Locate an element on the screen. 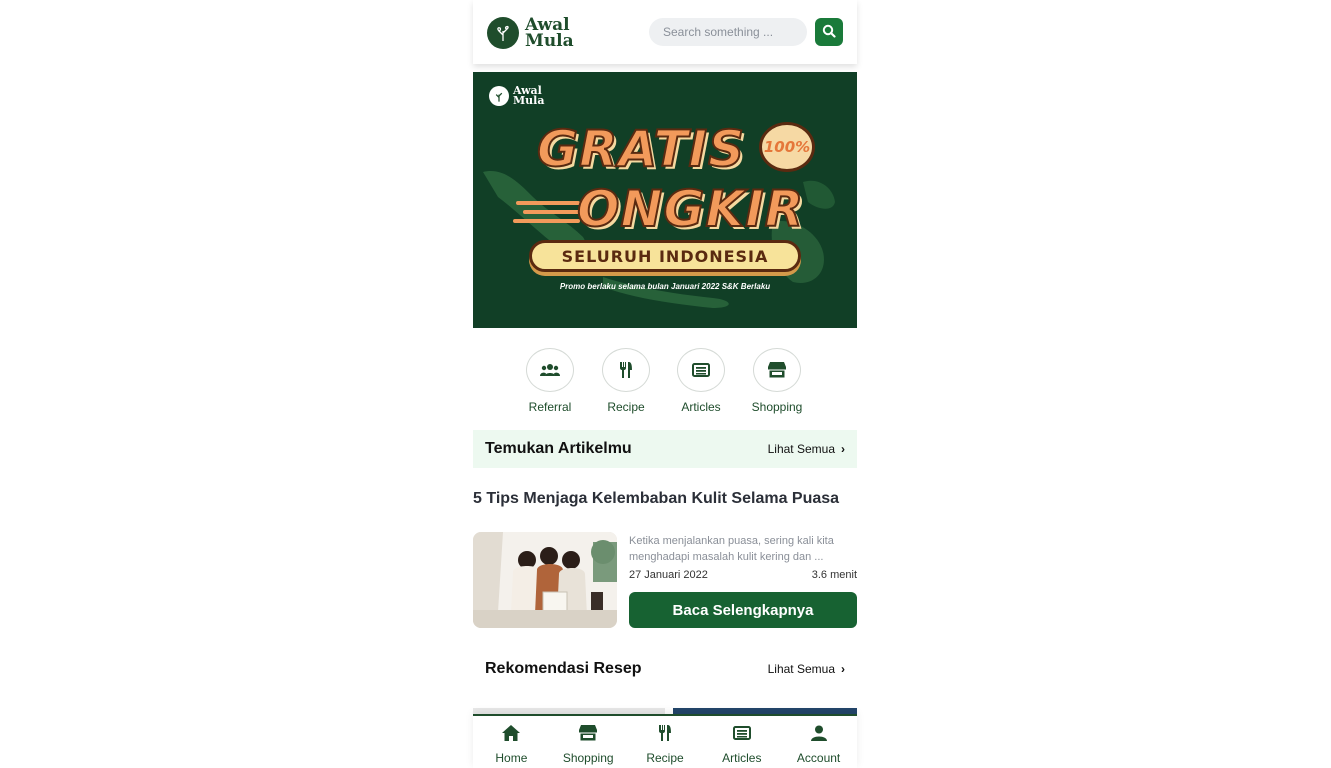 This screenshot has height=768, width=1331. nav-label: Shopping is located at coordinates (588, 758).